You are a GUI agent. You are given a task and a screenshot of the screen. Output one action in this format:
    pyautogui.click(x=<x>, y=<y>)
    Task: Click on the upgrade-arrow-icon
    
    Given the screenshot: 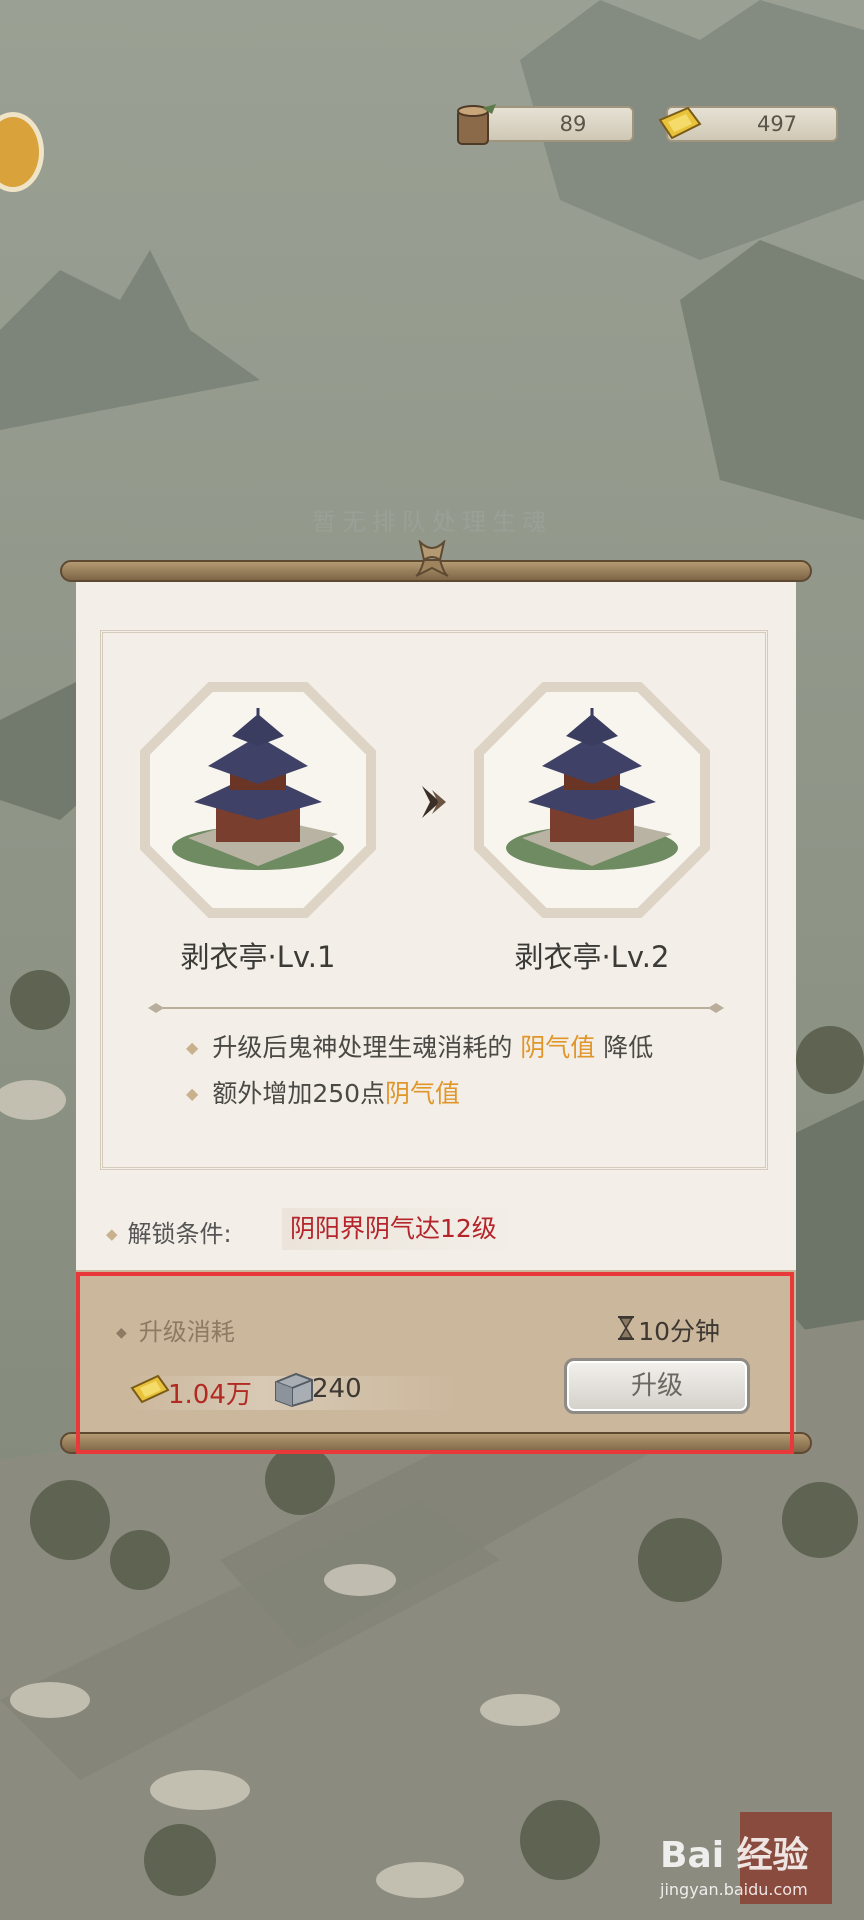 What is the action you would take?
    pyautogui.click(x=434, y=802)
    